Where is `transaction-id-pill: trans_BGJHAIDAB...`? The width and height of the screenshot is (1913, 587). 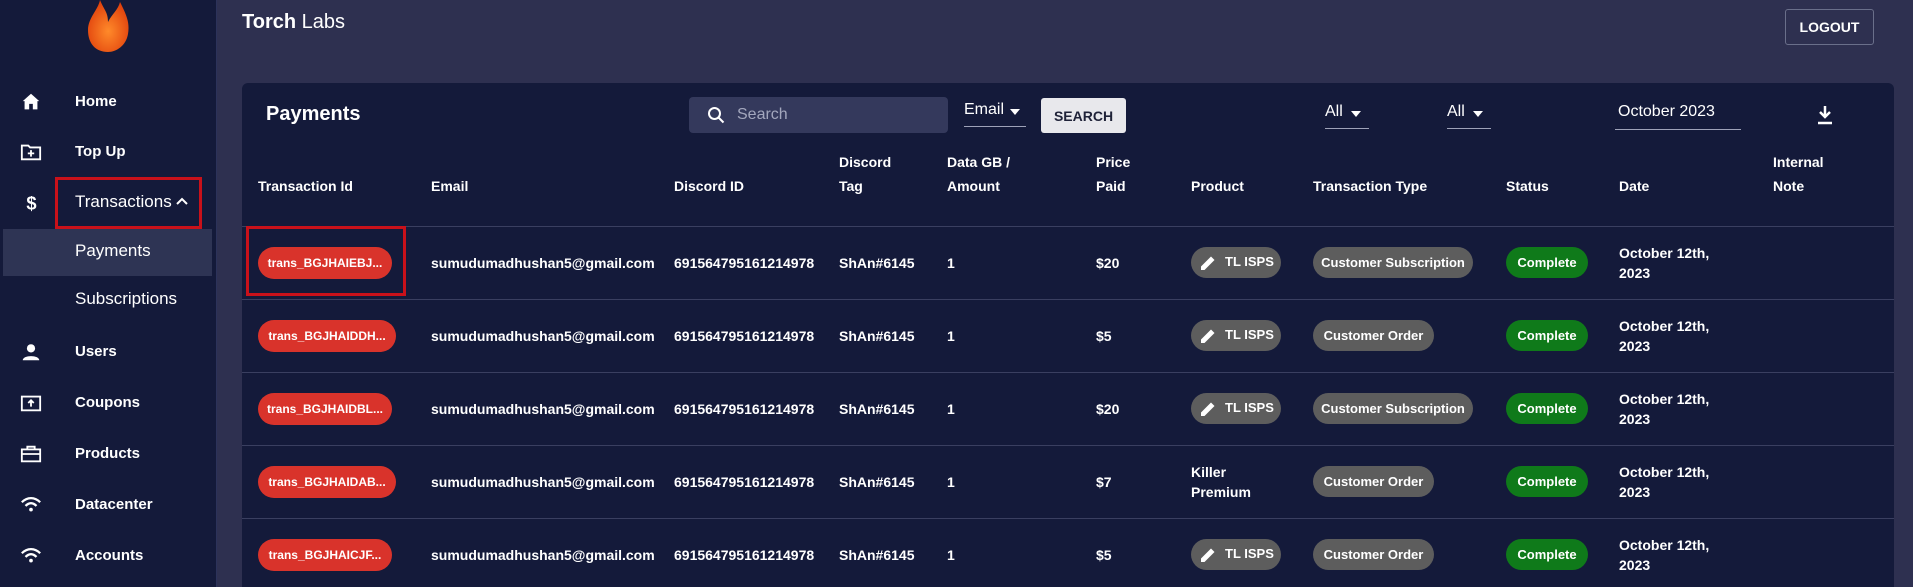
transaction-id-pill: trans_BGJHAIDAB... is located at coordinates (327, 482).